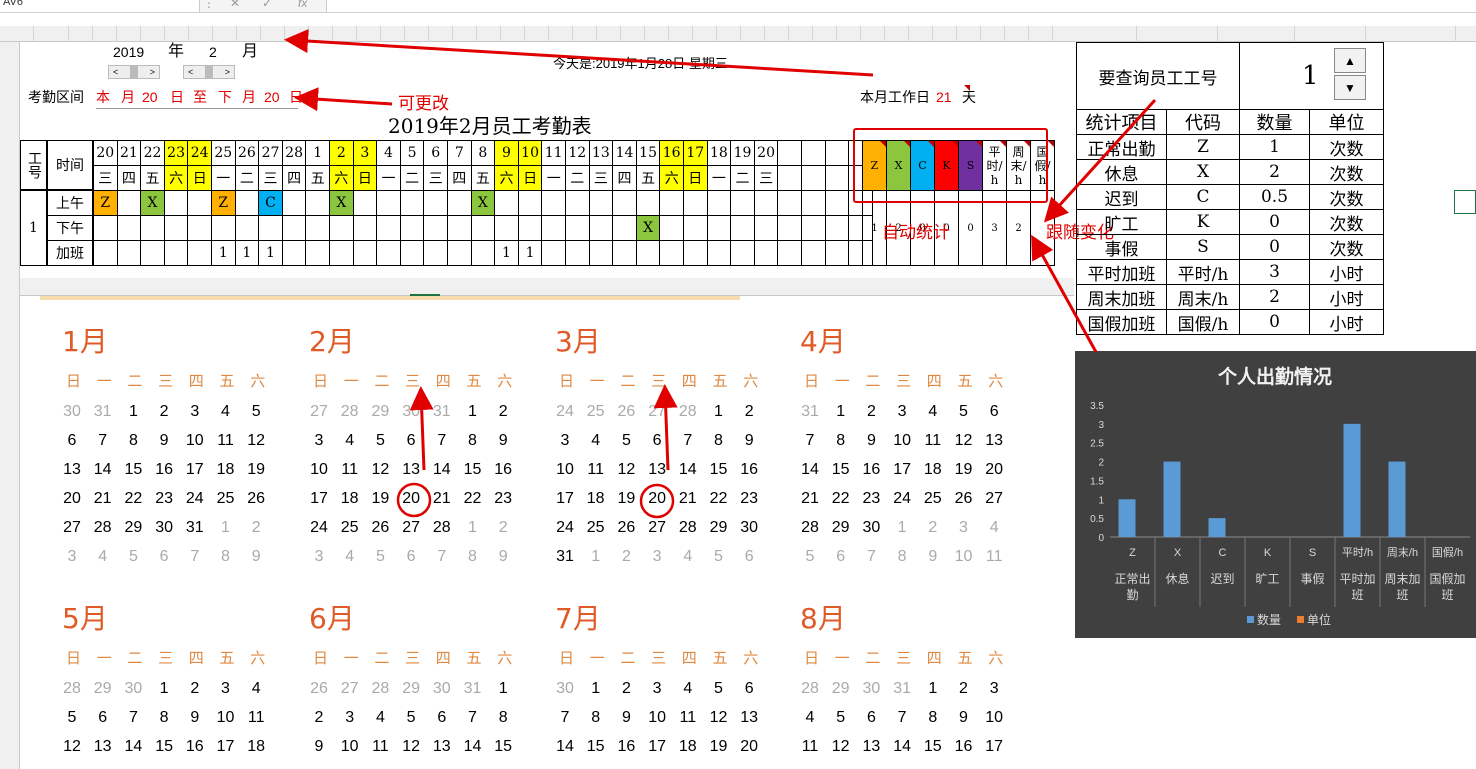  I want to click on attendance-mark: C, so click(270, 203).